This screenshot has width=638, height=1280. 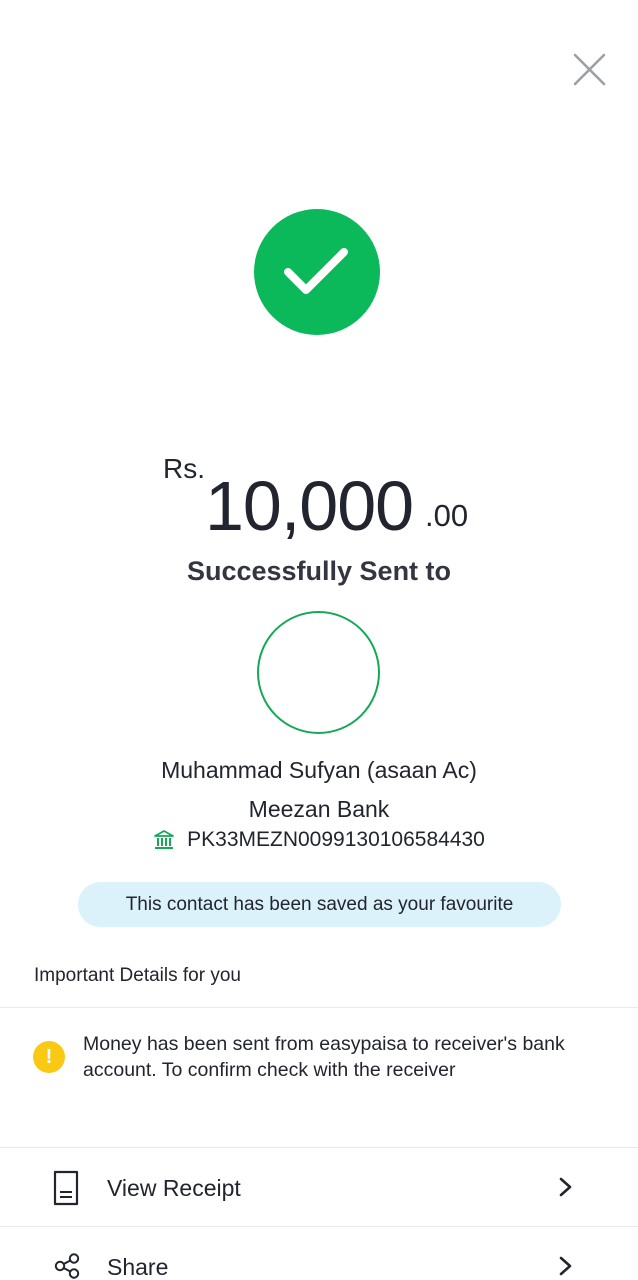 I want to click on currency-label: Rs., so click(x=184, y=468).